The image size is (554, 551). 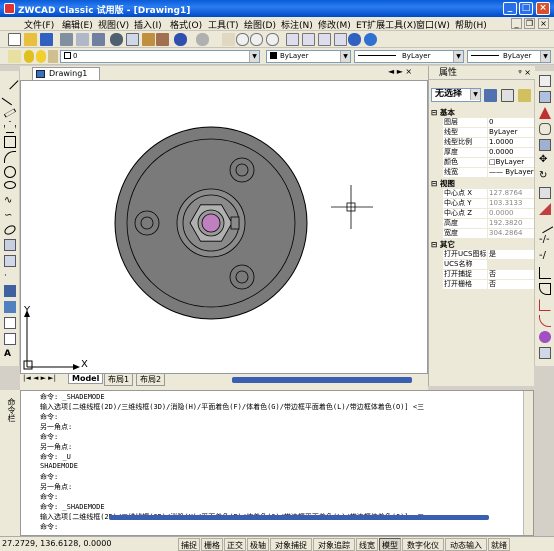 I want to click on bolt-hole-bottom-inner, so click(x=242, y=277).